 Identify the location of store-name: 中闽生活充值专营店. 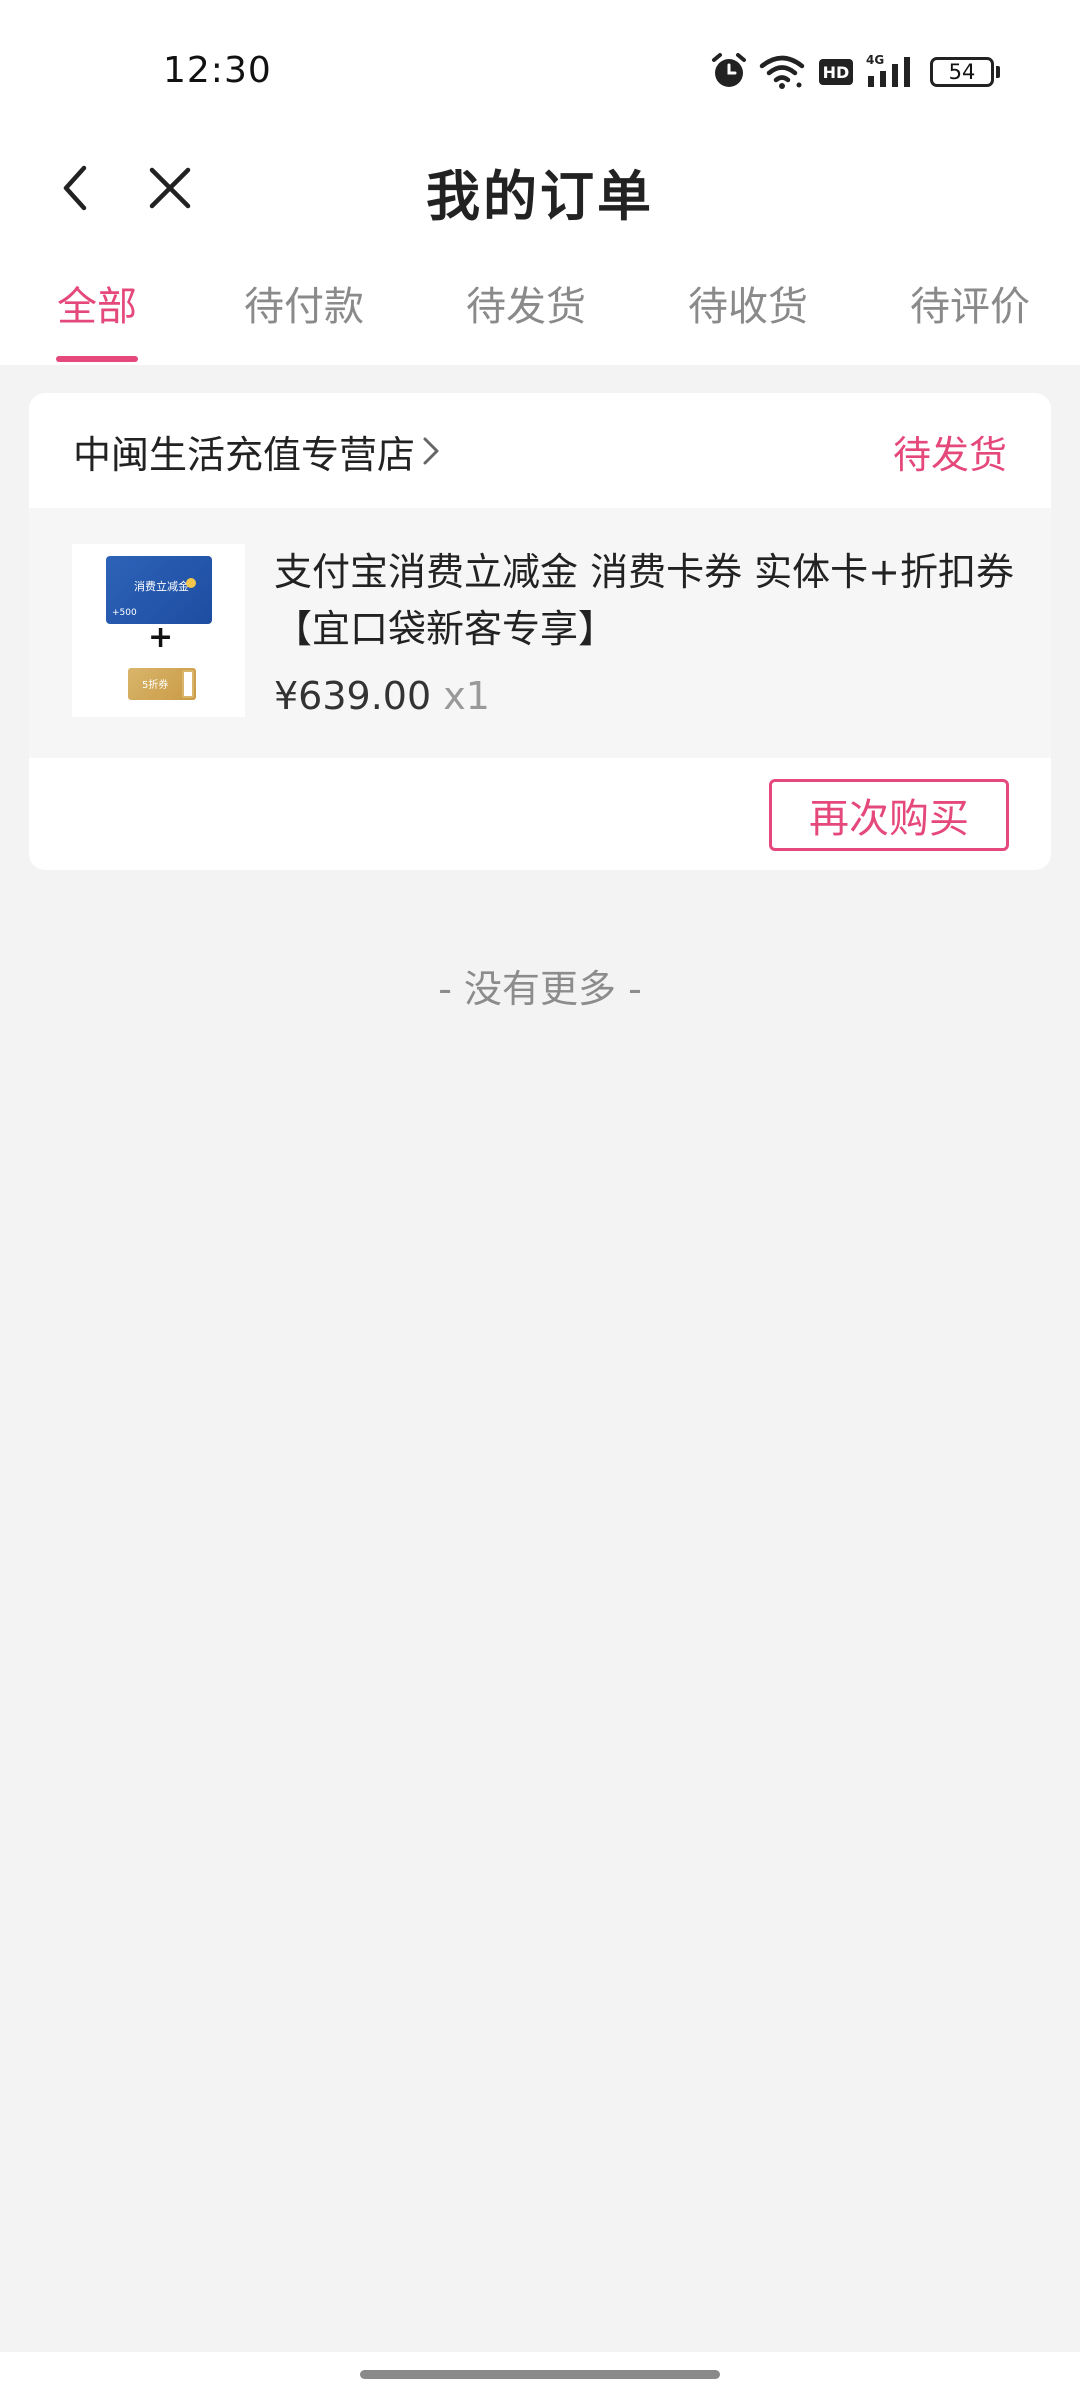
(244, 451).